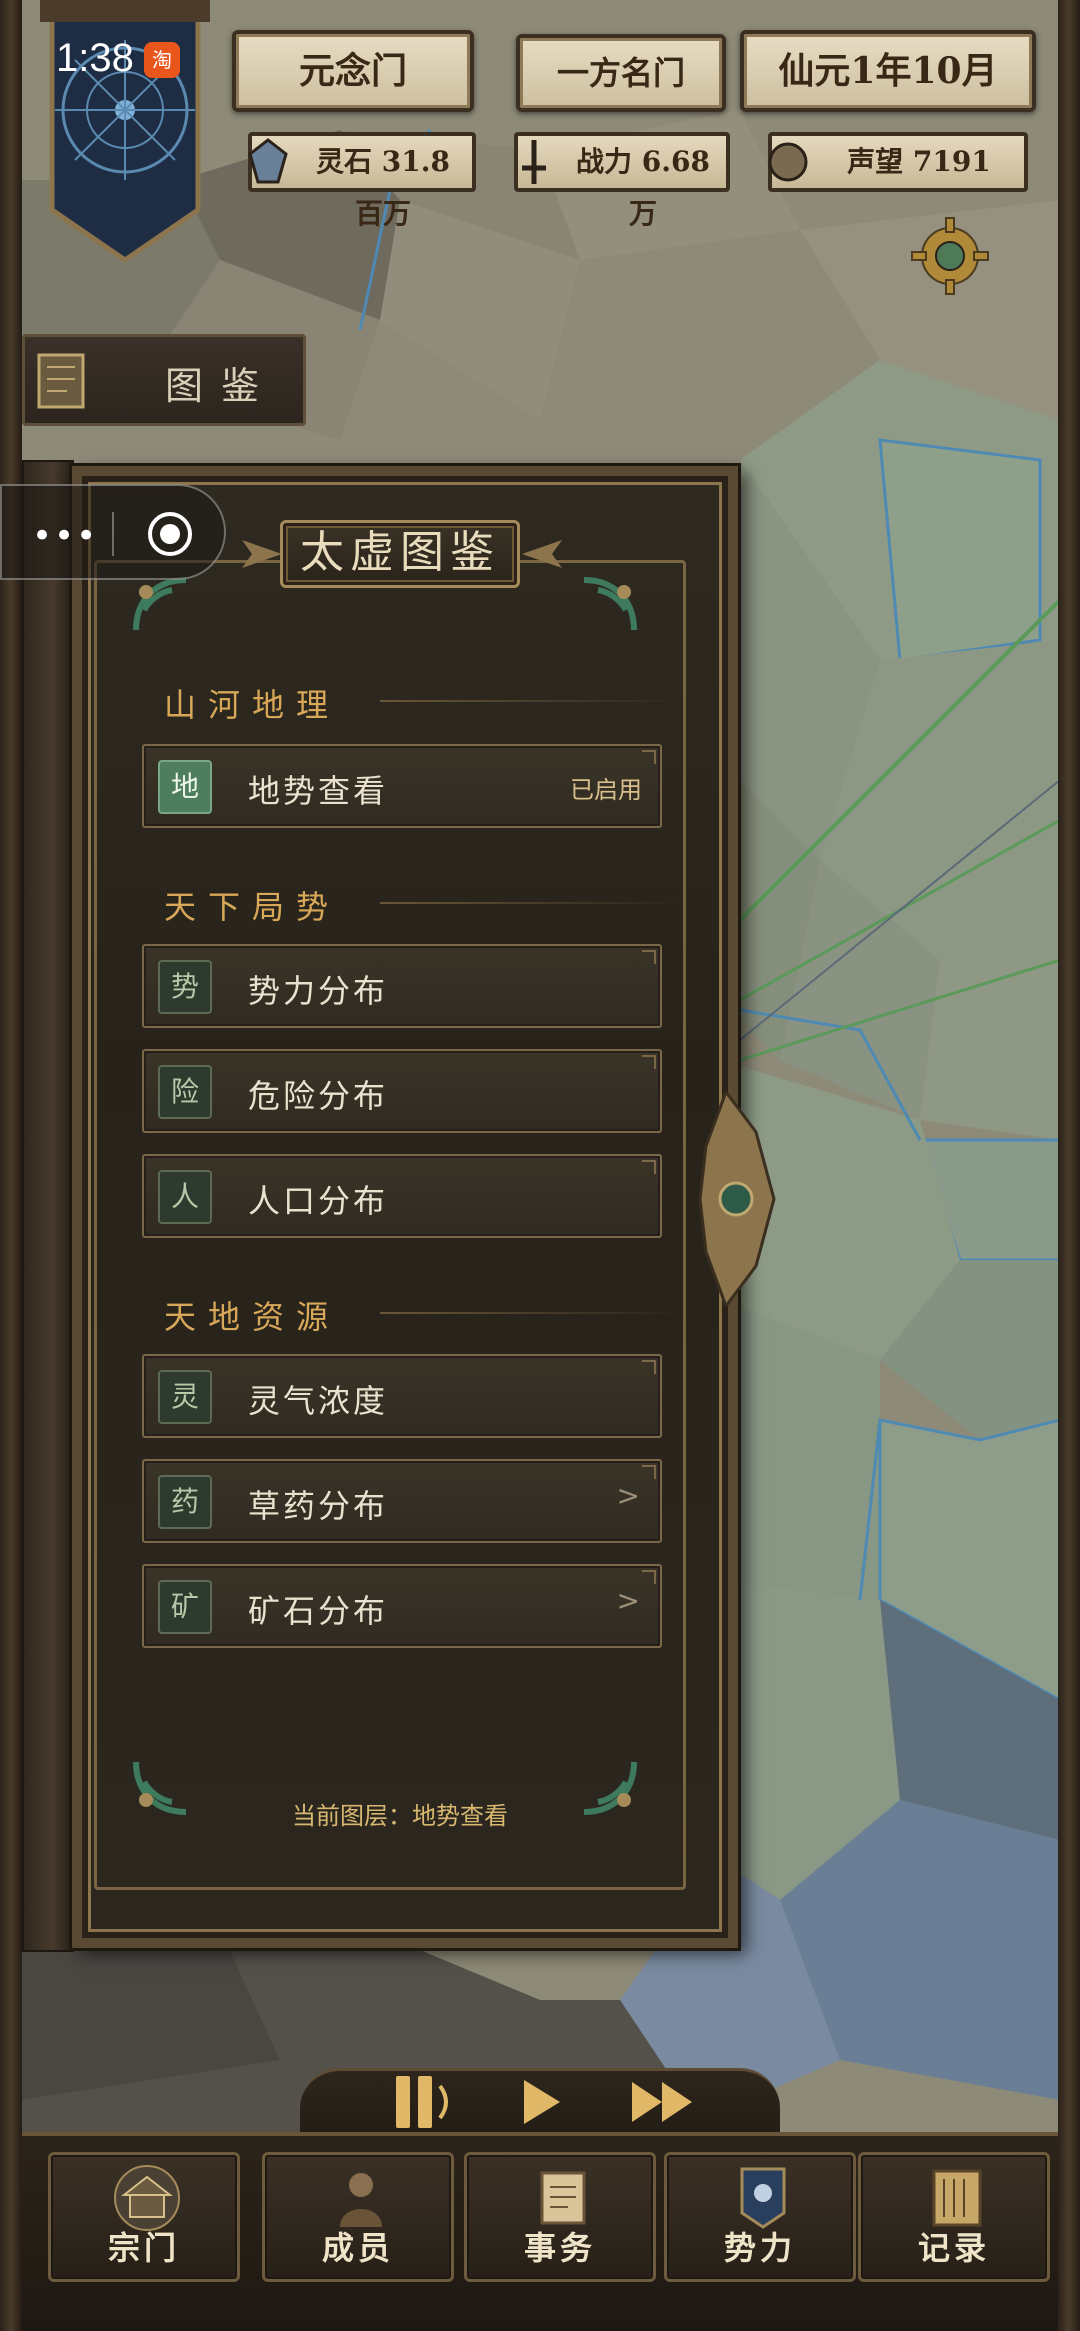 Image resolution: width=1080 pixels, height=2331 pixels. Describe the element at coordinates (760, 2217) in the screenshot. I see `nav-factions-button: 势力` at that location.